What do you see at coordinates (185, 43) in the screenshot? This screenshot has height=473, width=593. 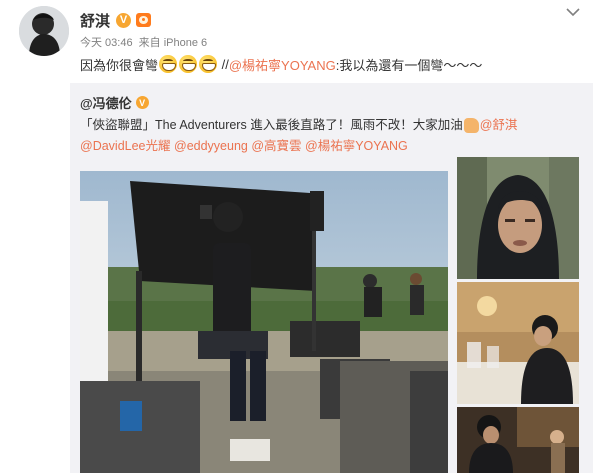 I see `source-link: iPhone 6` at bounding box center [185, 43].